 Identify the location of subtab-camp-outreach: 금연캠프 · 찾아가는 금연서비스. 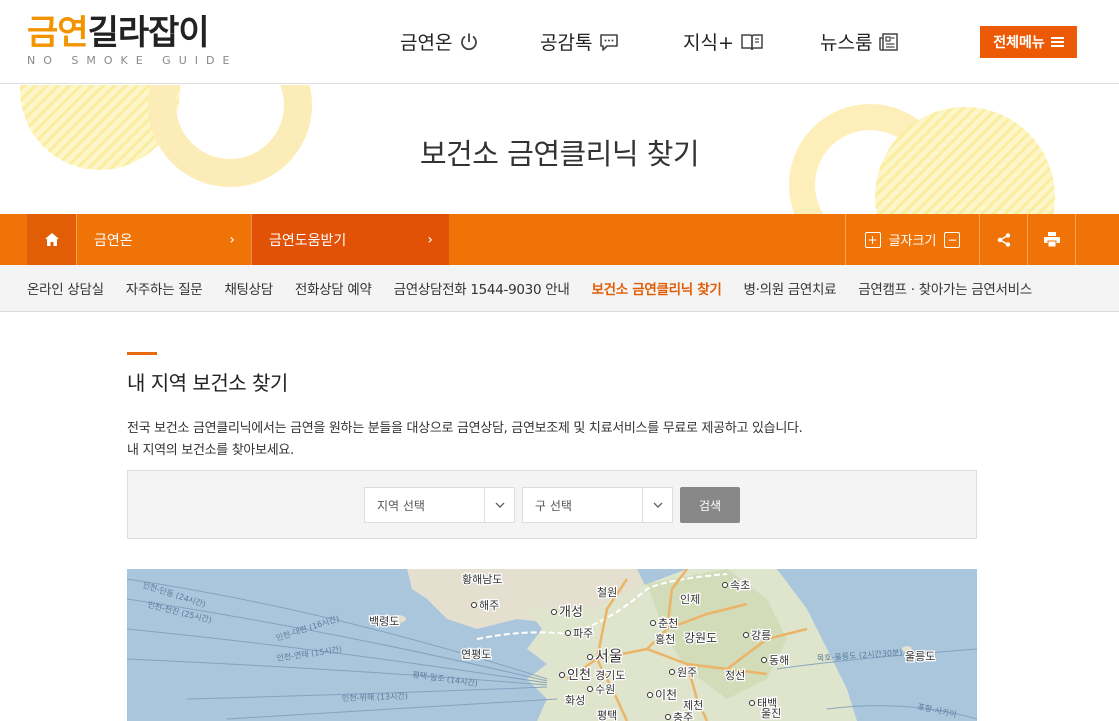
(945, 288).